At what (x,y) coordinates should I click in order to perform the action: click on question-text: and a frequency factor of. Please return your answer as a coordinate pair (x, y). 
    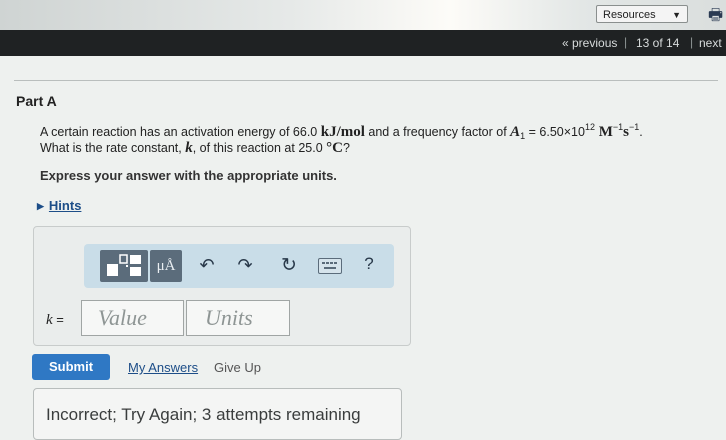
    Looking at the image, I should click on (437, 132).